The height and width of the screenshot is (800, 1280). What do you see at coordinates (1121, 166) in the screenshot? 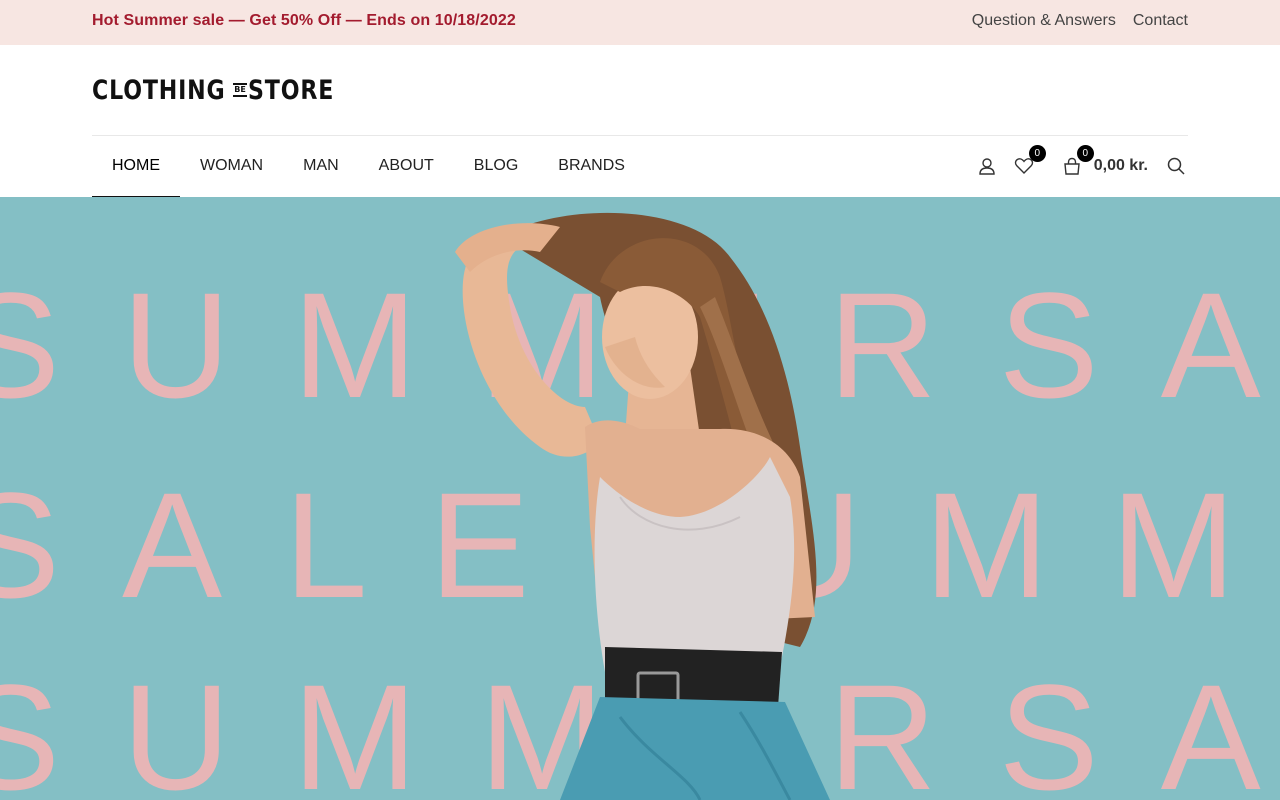
I see `cart-total: 0,00 kr.` at bounding box center [1121, 166].